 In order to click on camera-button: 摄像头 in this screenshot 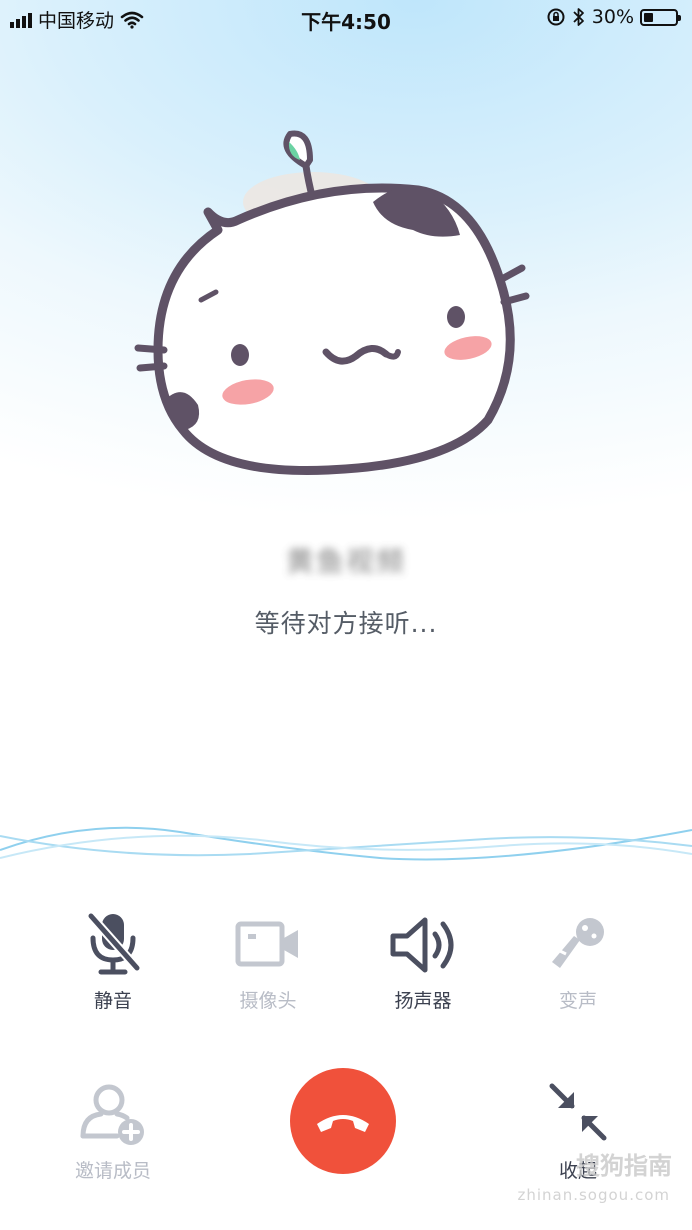, I will do `click(268, 961)`.